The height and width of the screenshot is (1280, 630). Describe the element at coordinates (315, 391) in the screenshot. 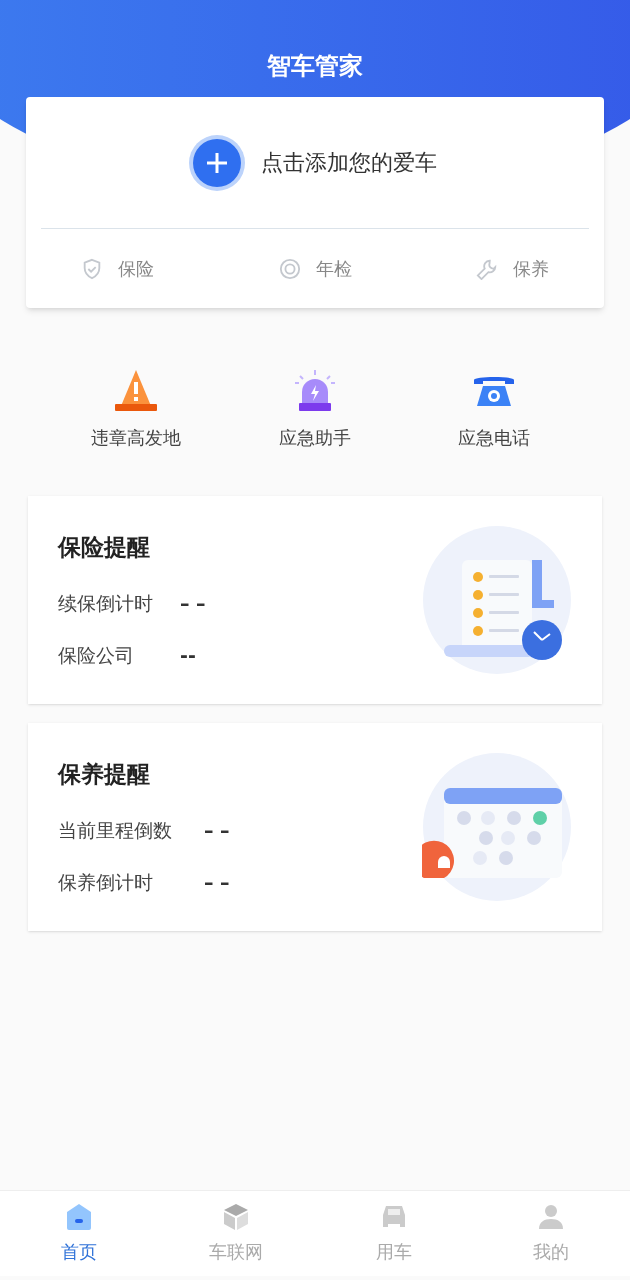

I see `alarm-light-icon` at that location.